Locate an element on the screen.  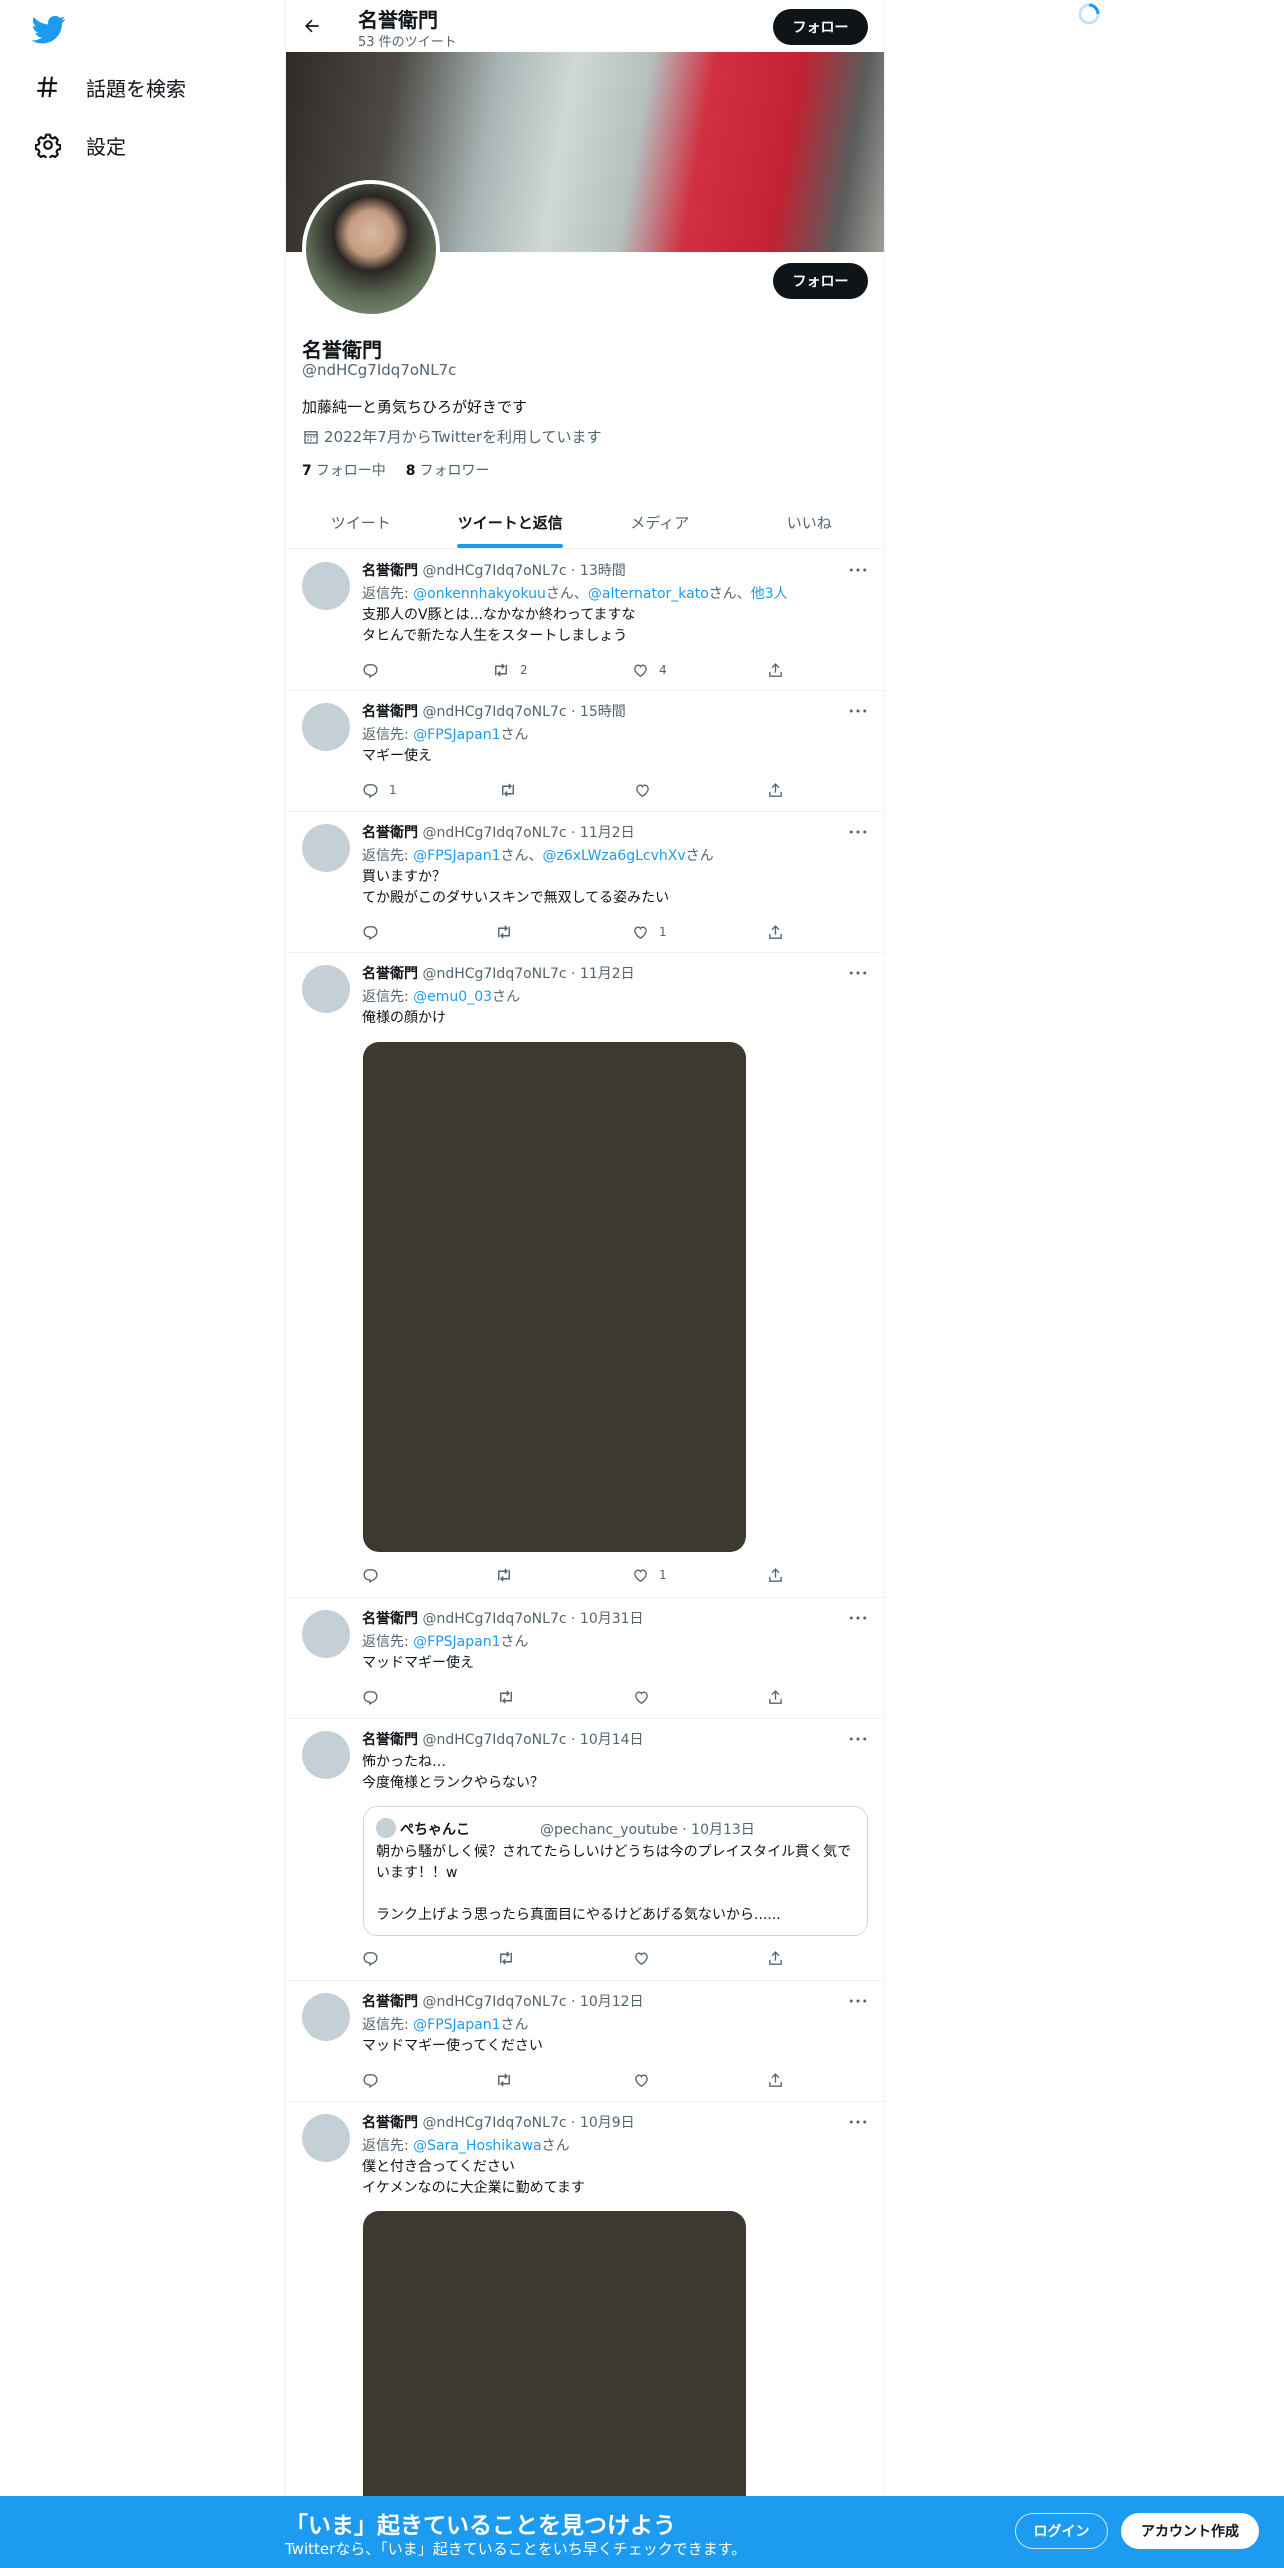
tab-tweets-and-replies: ツイートと返信 is located at coordinates (511, 522).